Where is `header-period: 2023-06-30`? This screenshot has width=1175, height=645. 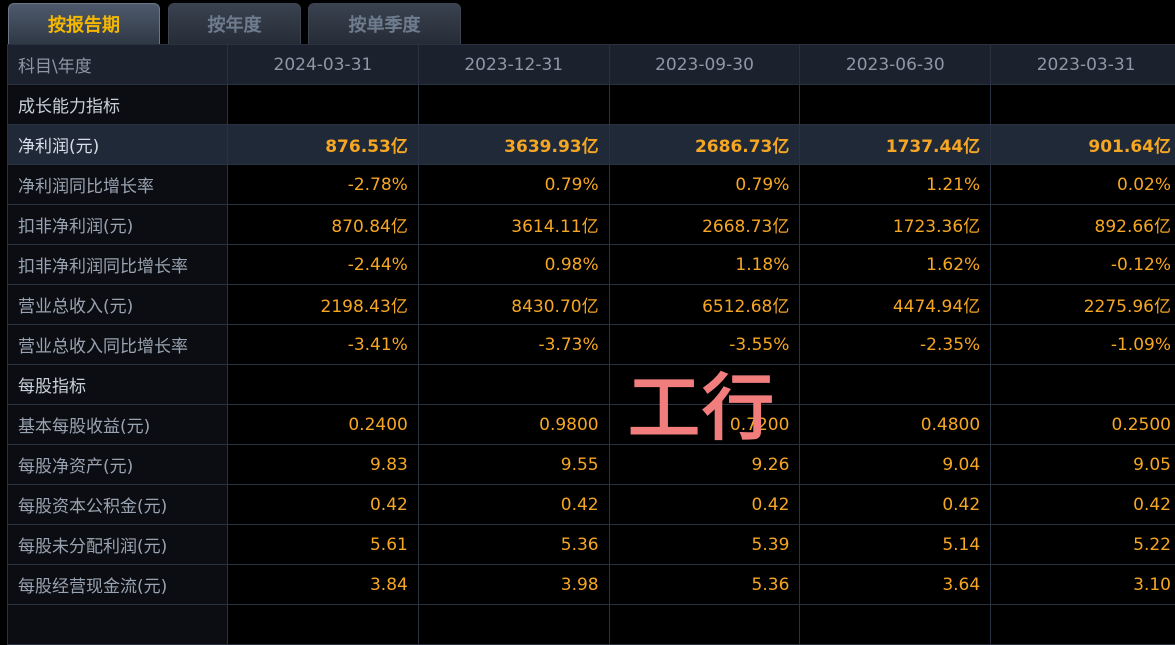
header-period: 2023-06-30 is located at coordinates (895, 65).